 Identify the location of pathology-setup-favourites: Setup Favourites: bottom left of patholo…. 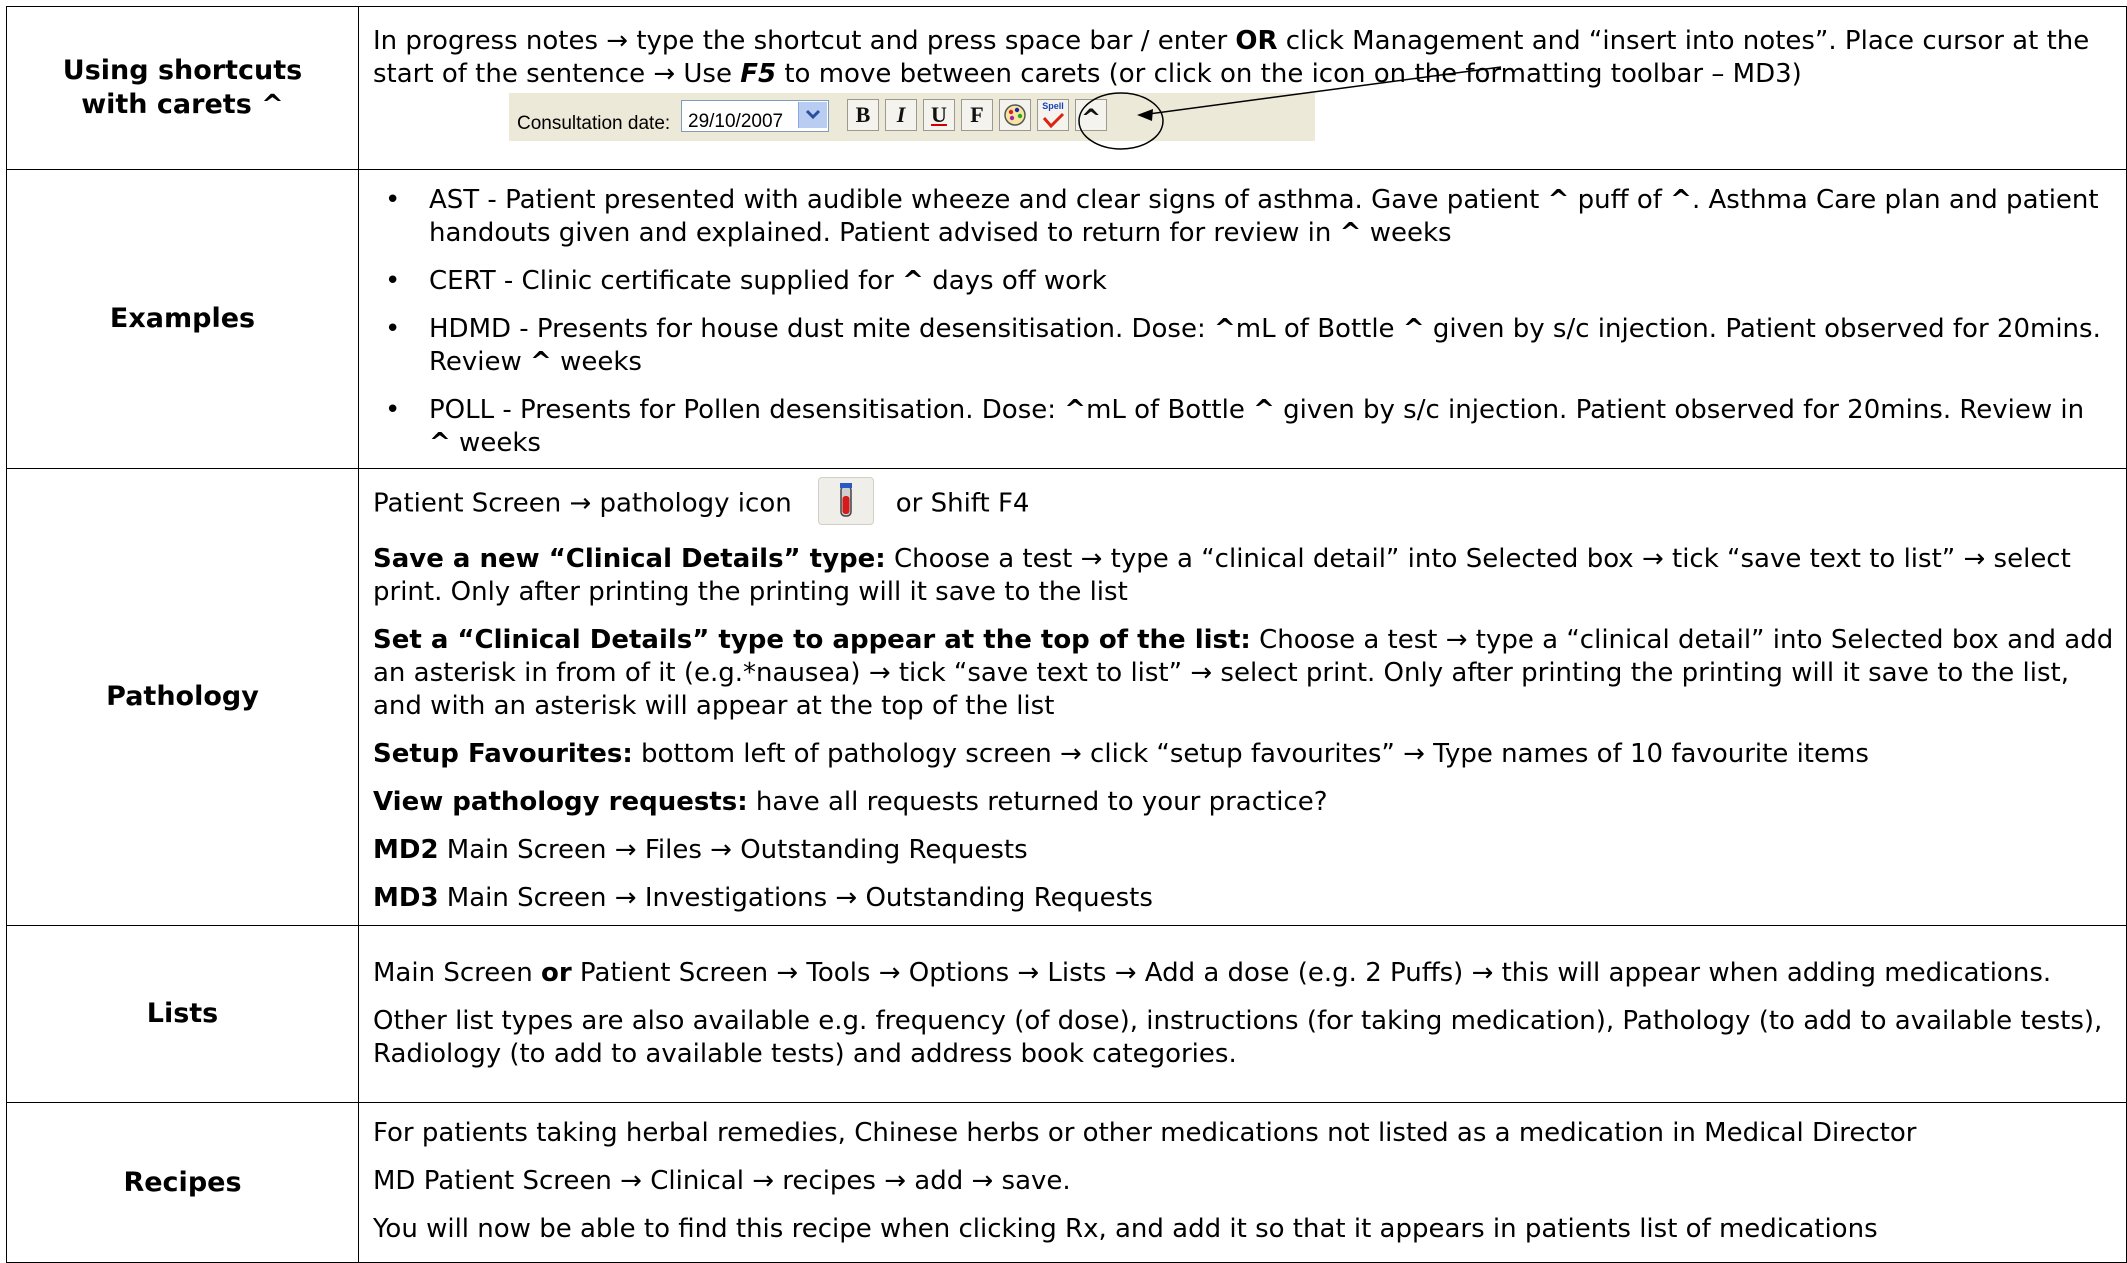
(1243, 754).